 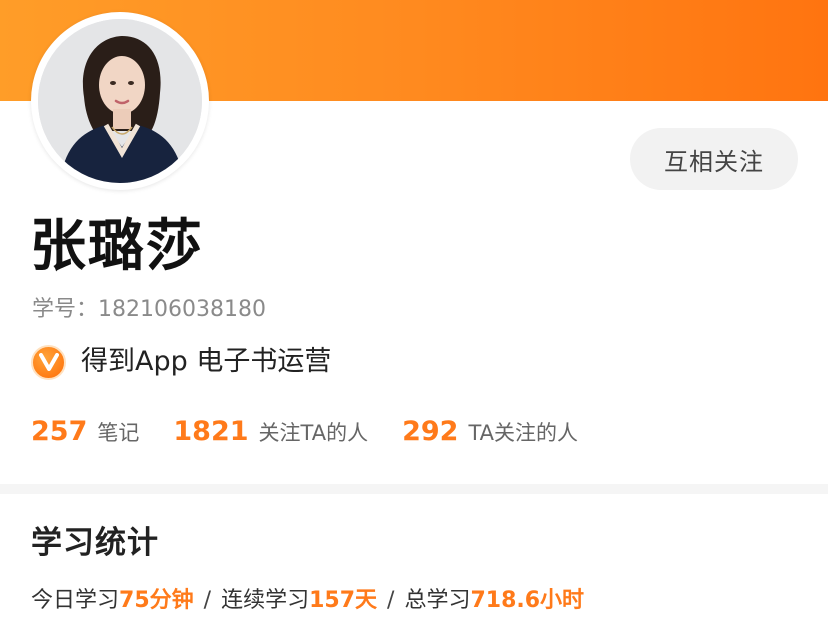 I want to click on total-value: 718.6小时, so click(x=527, y=600).